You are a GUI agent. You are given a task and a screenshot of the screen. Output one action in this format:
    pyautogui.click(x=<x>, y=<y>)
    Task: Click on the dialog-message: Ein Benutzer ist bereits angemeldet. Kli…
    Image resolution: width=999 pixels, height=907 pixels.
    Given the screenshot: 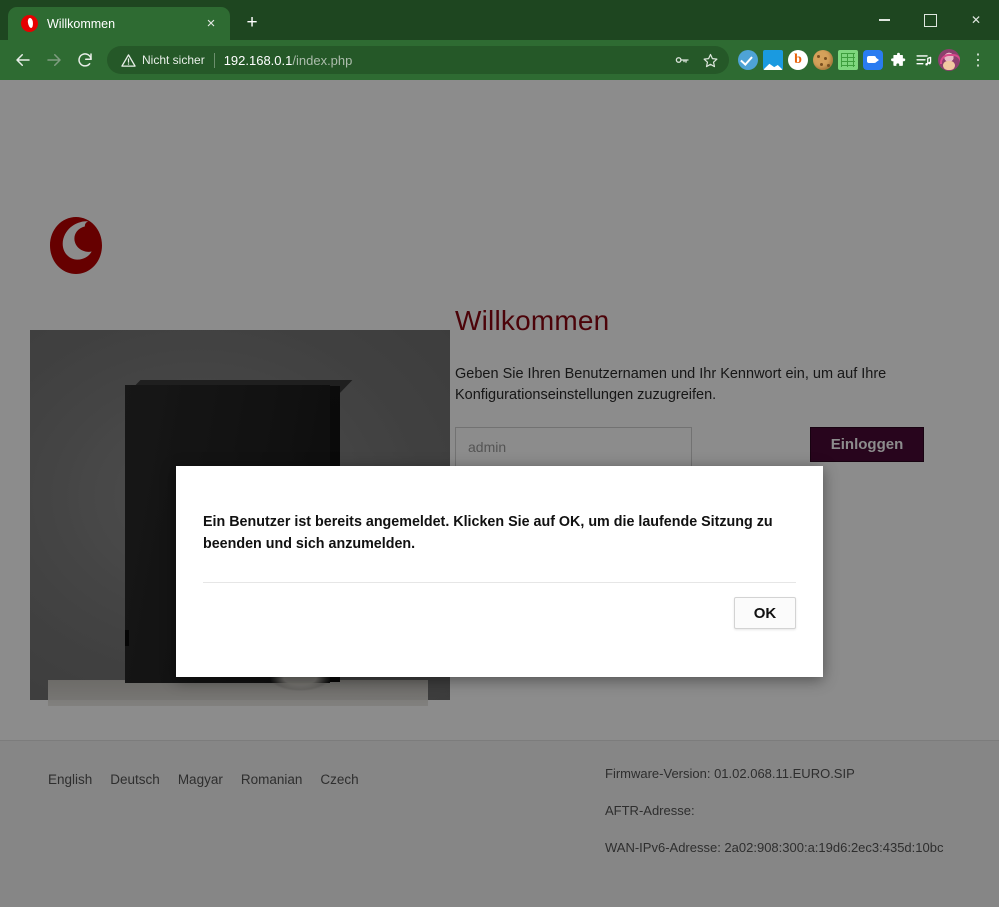 What is the action you would take?
    pyautogui.click(x=488, y=533)
    